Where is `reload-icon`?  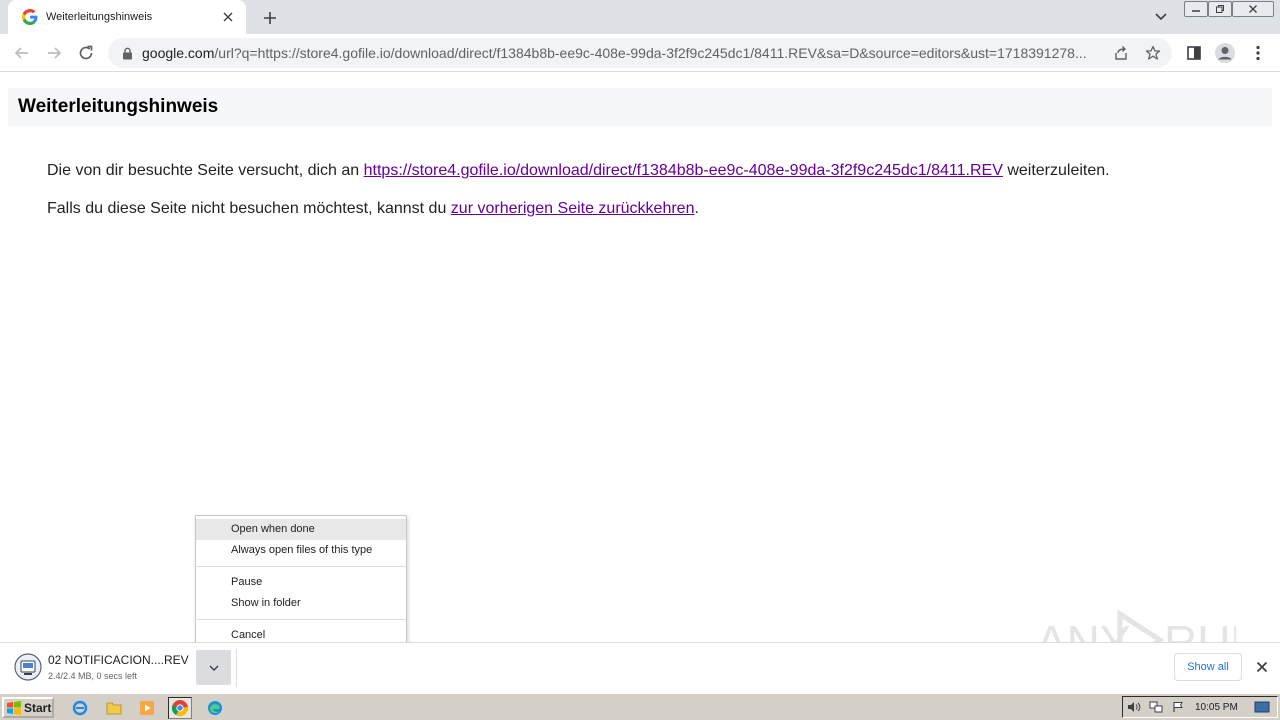 reload-icon is located at coordinates (86, 52).